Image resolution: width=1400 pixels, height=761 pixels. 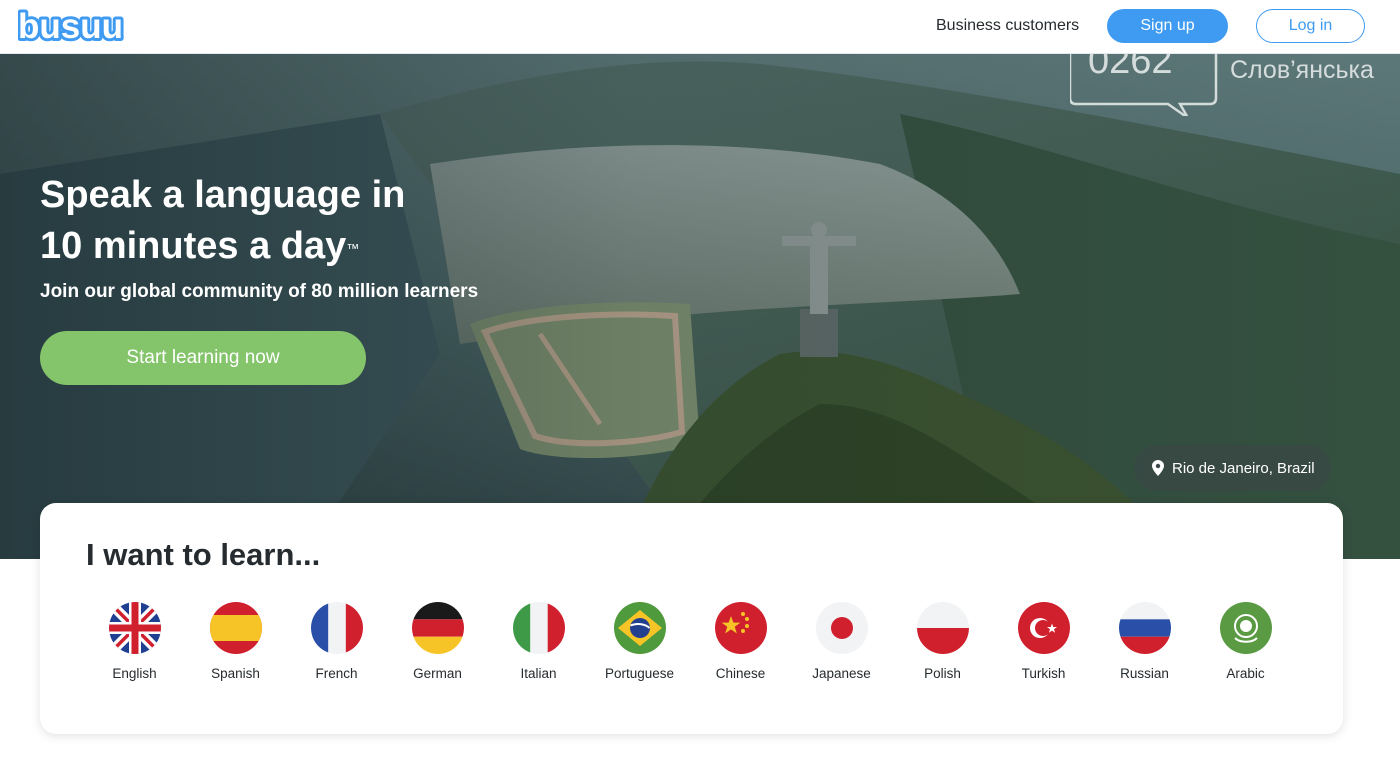 What do you see at coordinates (1245, 628) in the screenshot?
I see `arab-league-flag-icon` at bounding box center [1245, 628].